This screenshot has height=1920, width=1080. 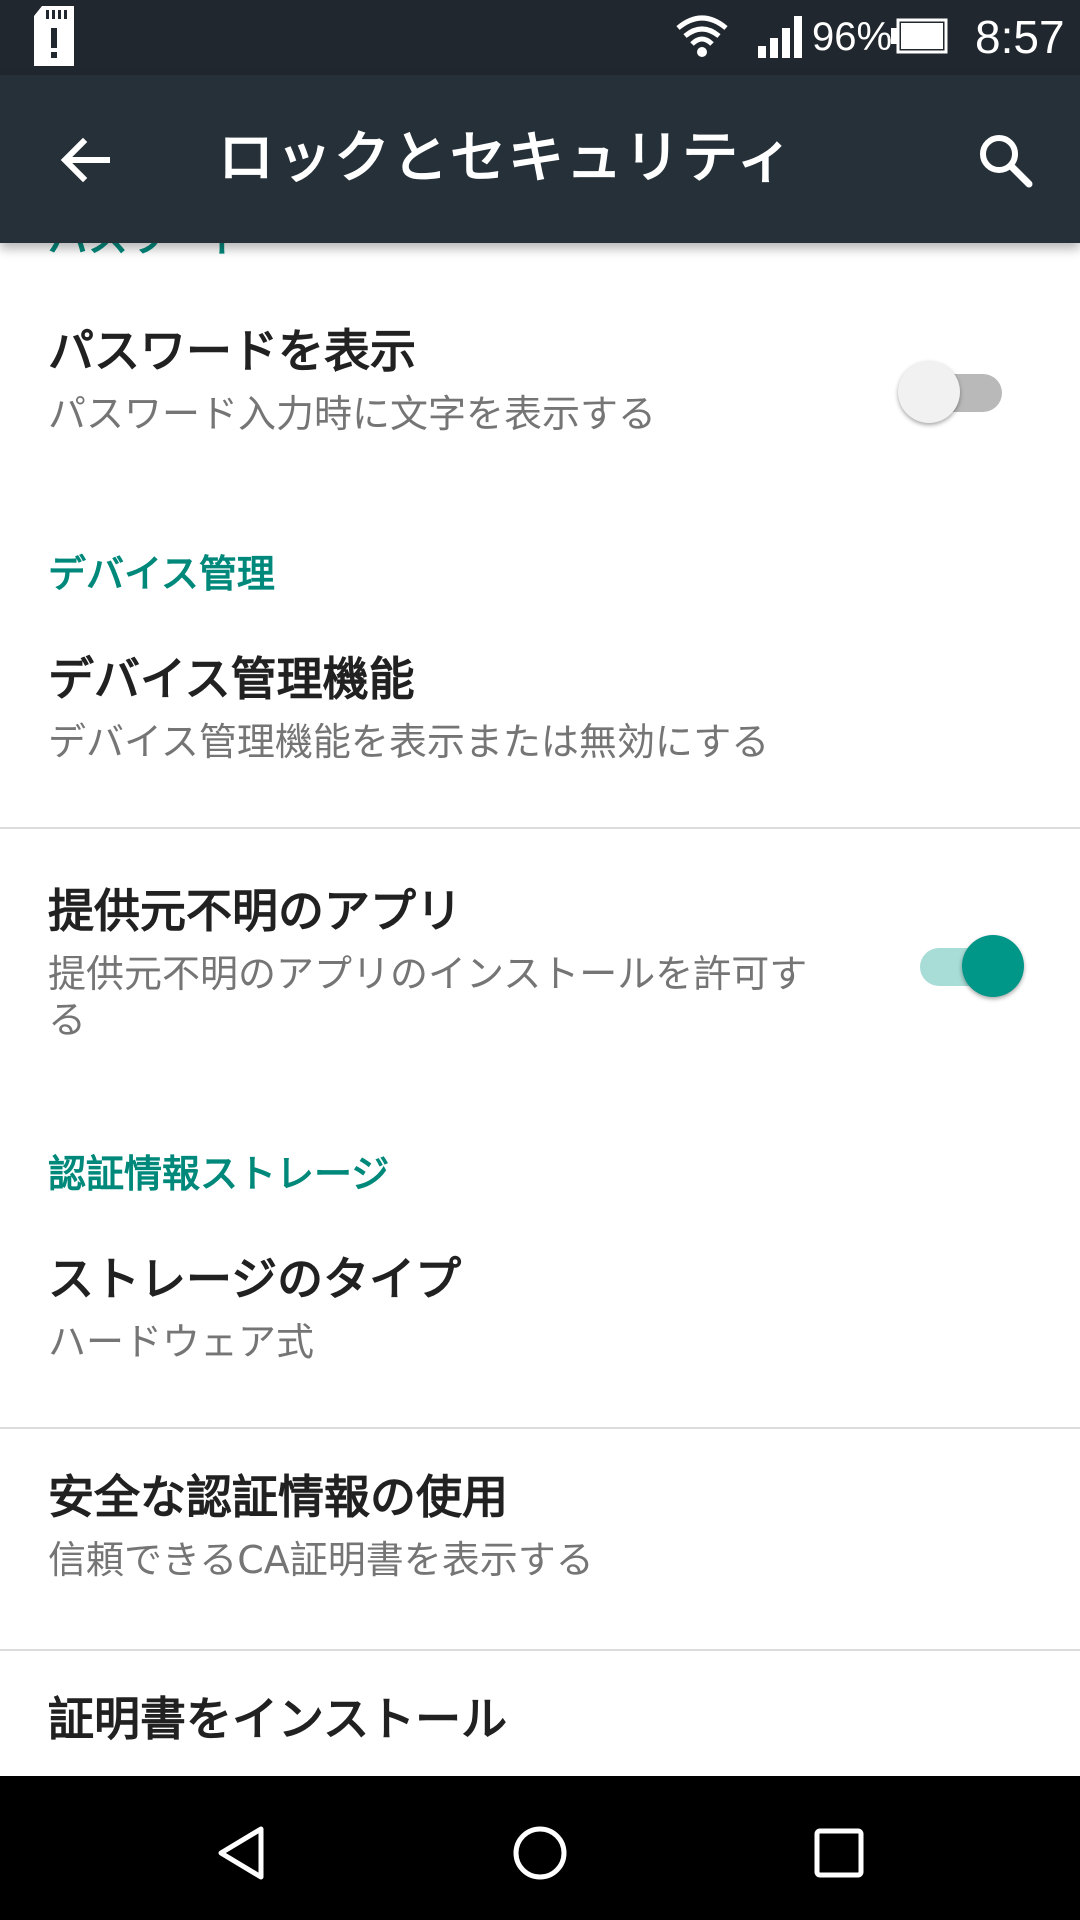 What do you see at coordinates (780, 38) in the screenshot?
I see `signal-icon` at bounding box center [780, 38].